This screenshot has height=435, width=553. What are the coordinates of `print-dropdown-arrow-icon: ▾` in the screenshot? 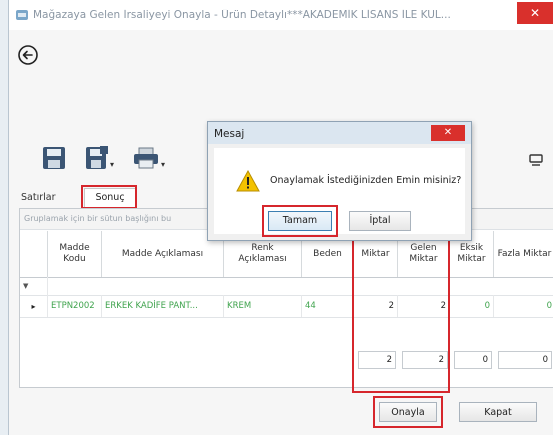 It's located at (163, 164).